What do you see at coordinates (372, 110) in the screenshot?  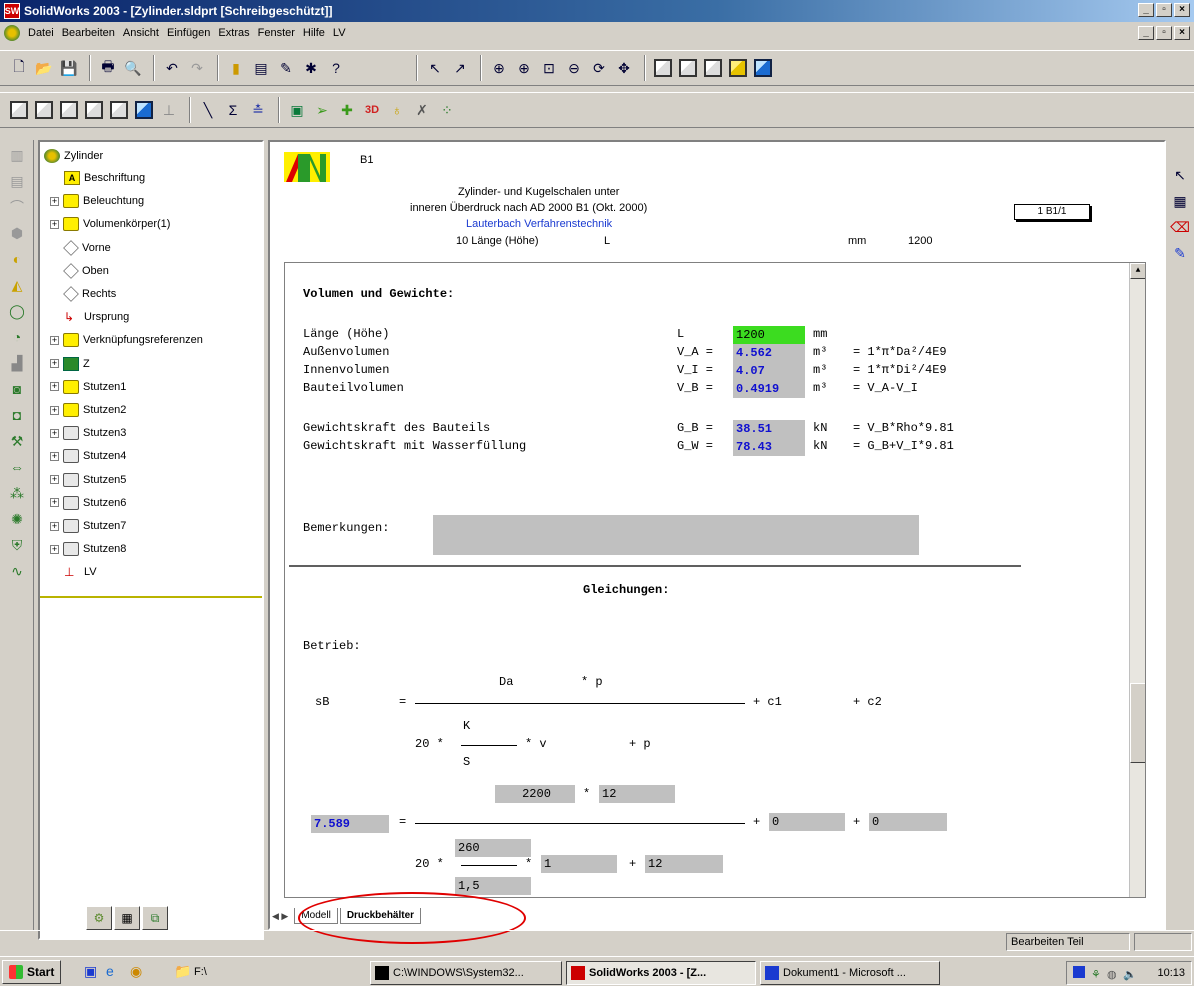 I see `3d-icon: 3D` at bounding box center [372, 110].